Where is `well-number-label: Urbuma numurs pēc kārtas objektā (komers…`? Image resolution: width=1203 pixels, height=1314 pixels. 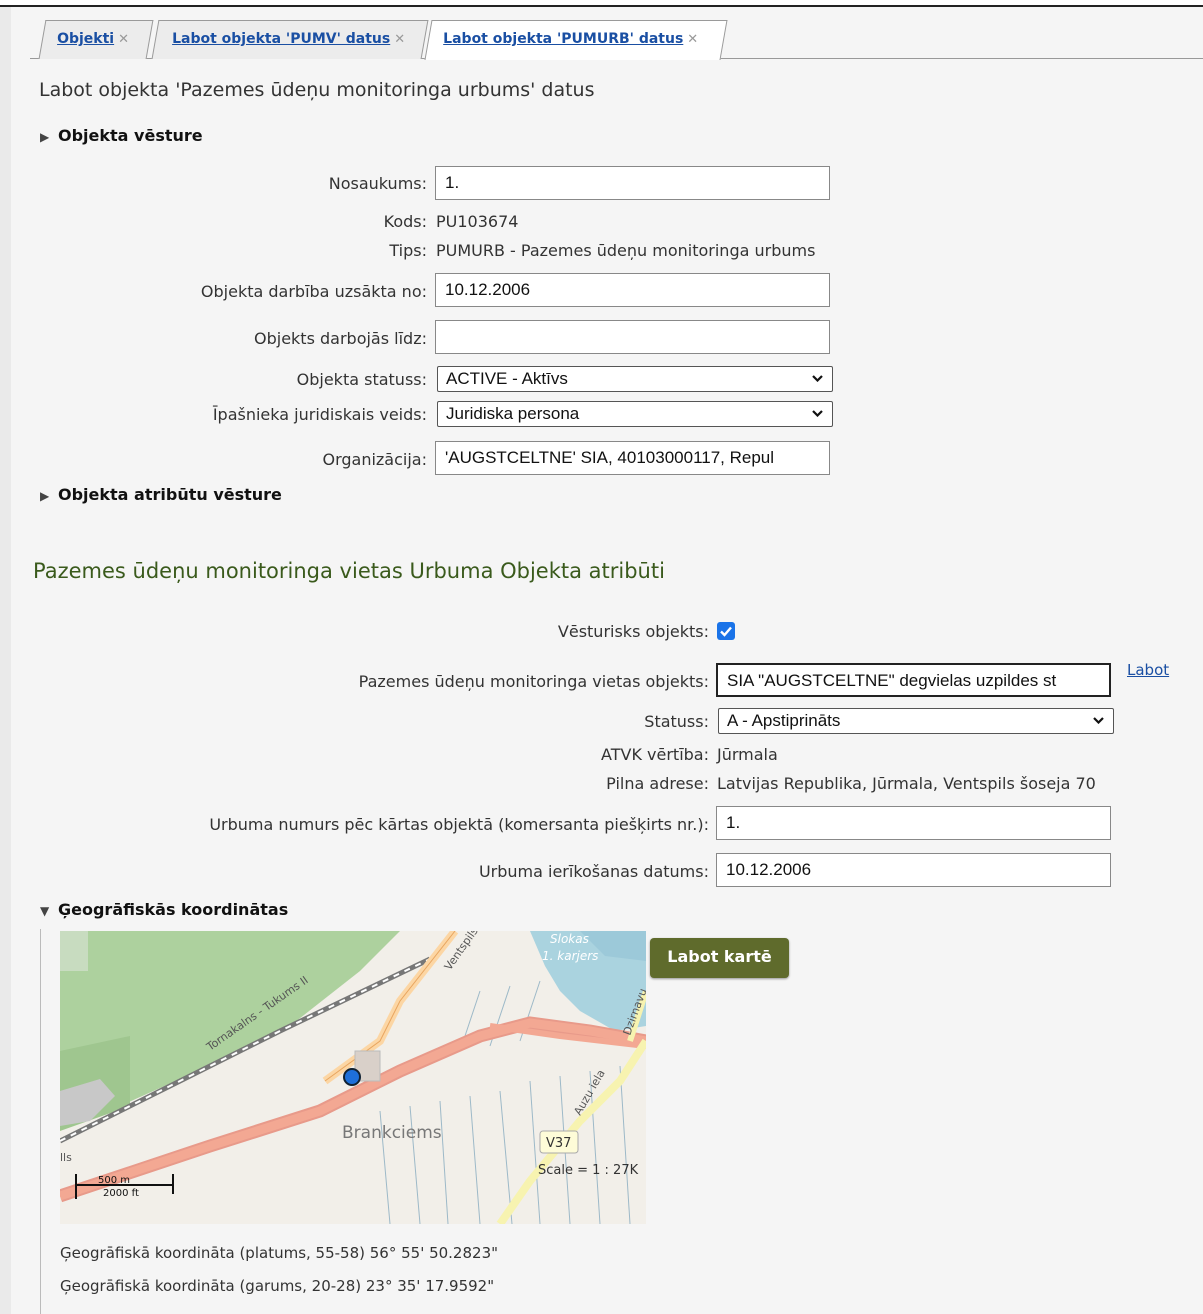 well-number-label: Urbuma numurs pēc kārtas objektā (komers… is located at coordinates (459, 824).